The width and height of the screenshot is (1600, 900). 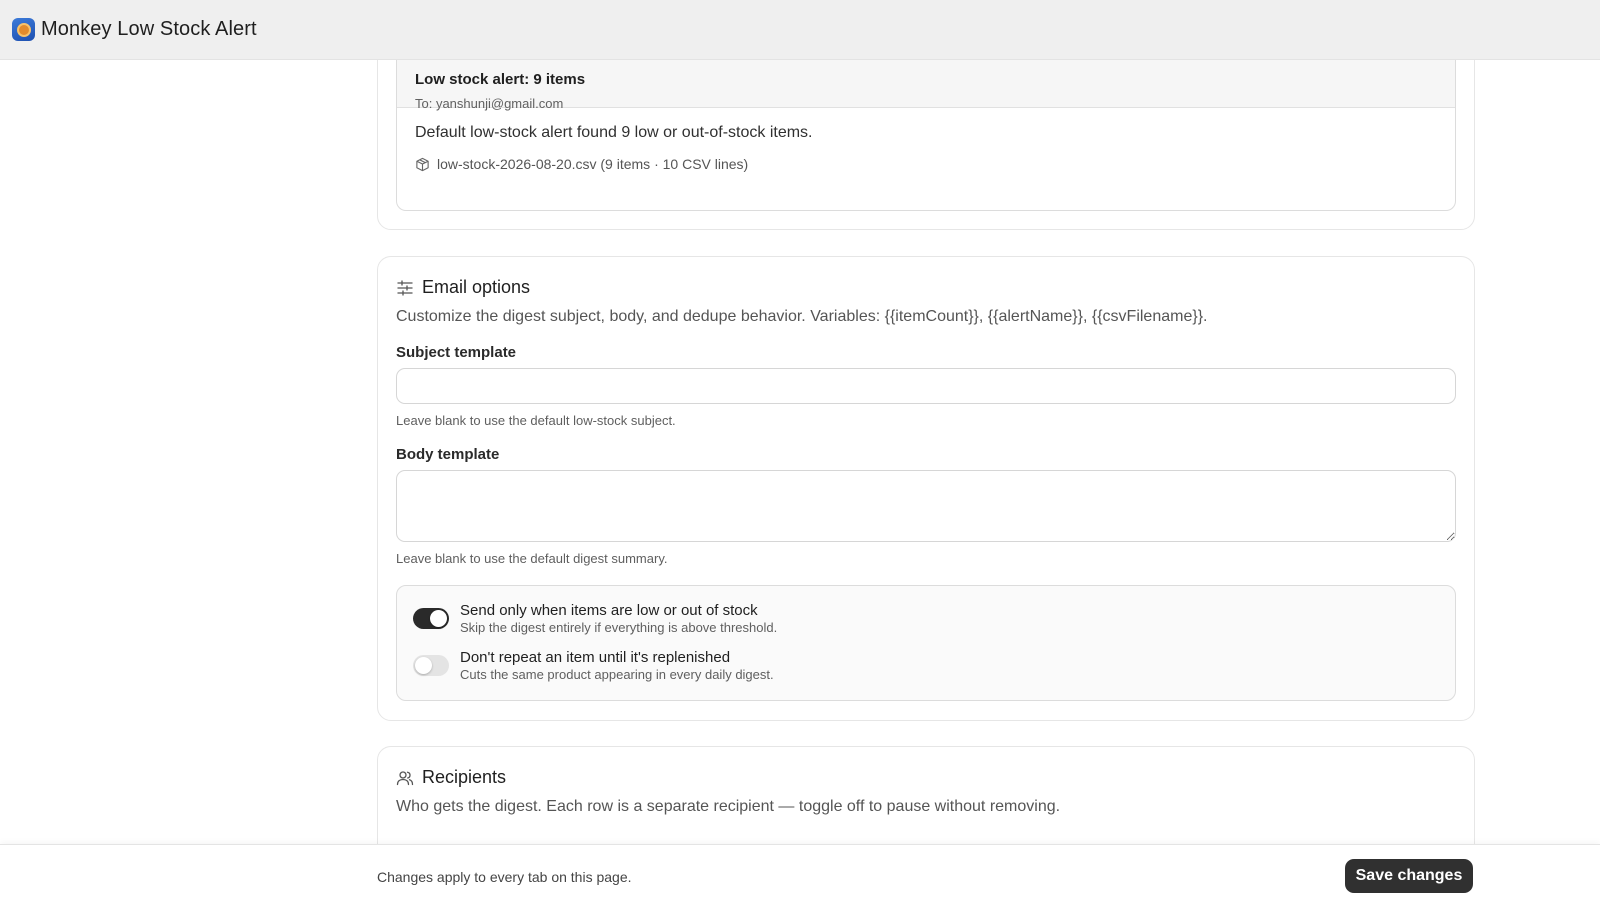 I want to click on save-bar-note: Changes apply to every tab on this page., so click(x=504, y=877).